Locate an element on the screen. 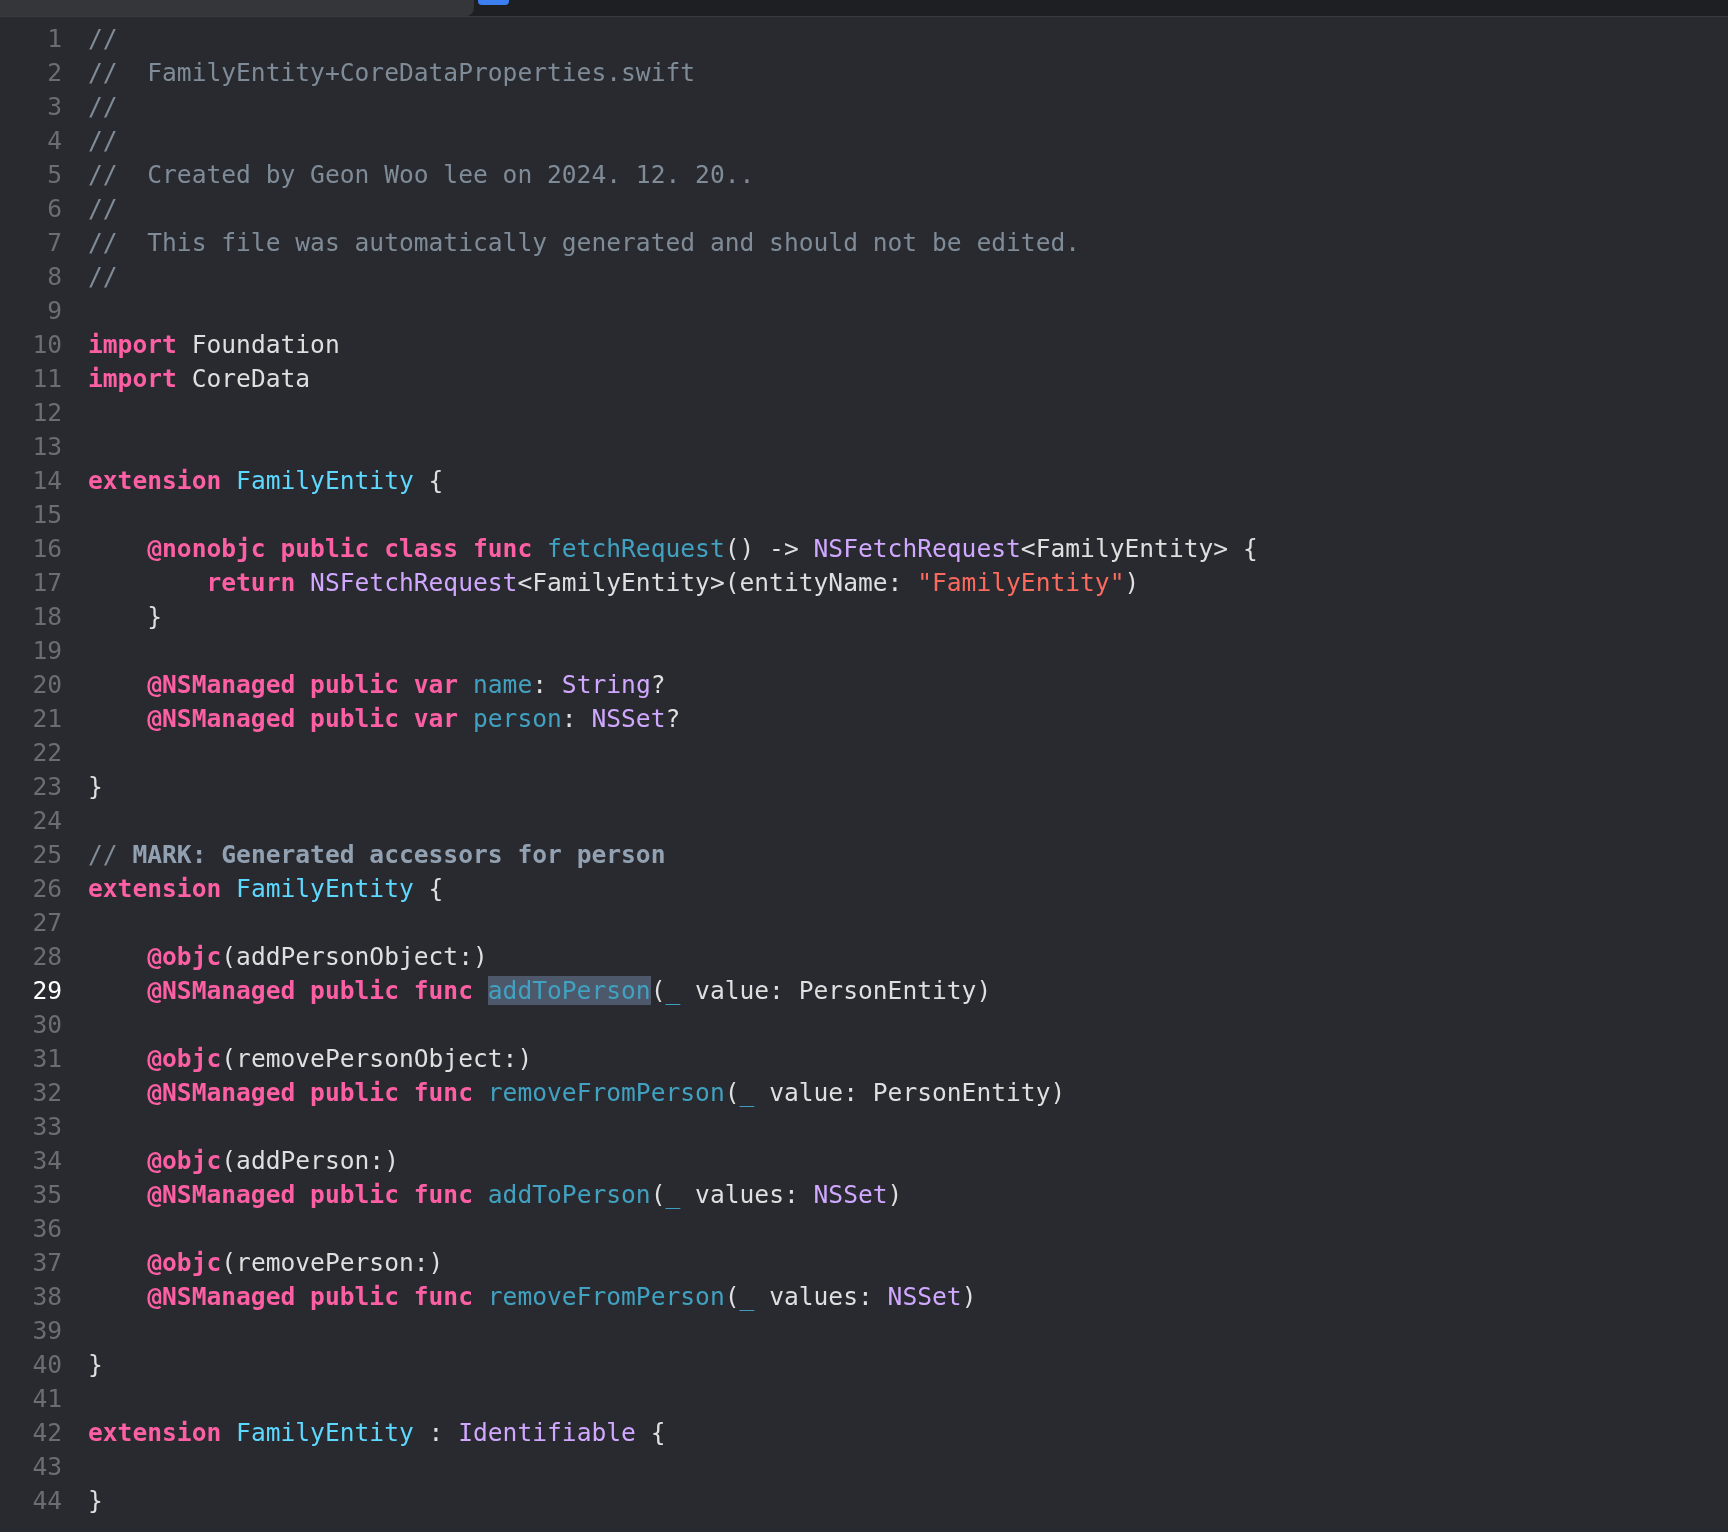 The image size is (1728, 1532). code-line: import Foundation is located at coordinates (214, 344).